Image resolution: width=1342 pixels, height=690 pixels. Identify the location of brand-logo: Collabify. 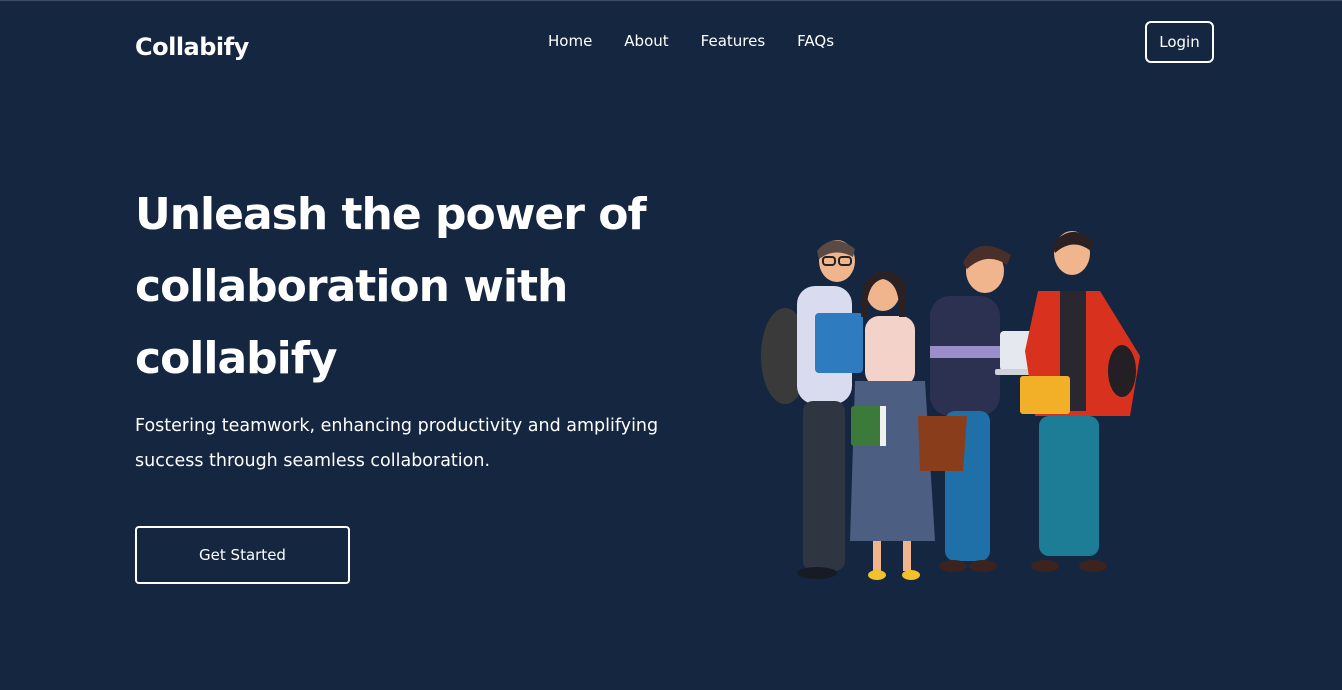
(192, 47).